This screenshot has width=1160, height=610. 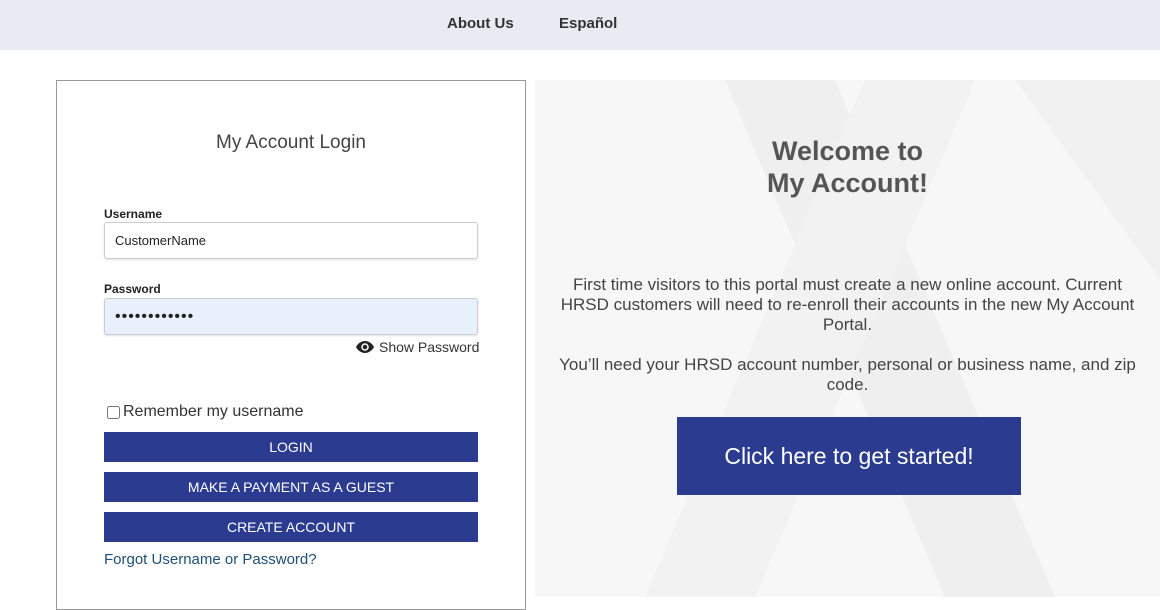 I want to click on get-started-button: Click here to get started!, so click(x=849, y=456).